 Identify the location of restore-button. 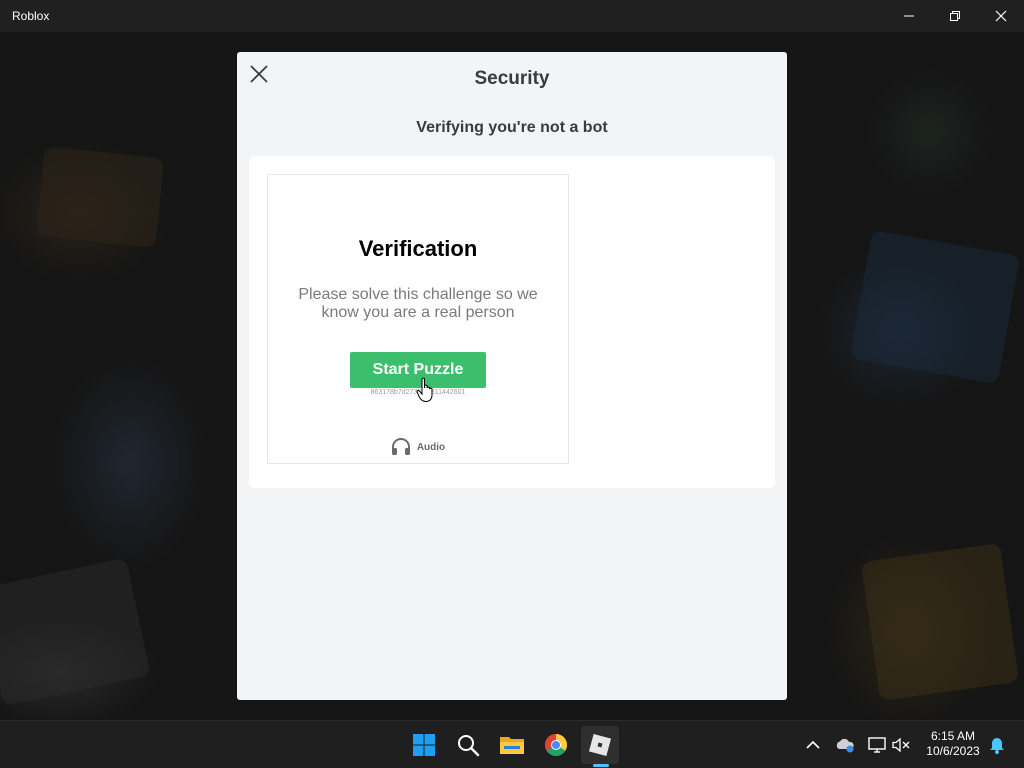
(955, 16).